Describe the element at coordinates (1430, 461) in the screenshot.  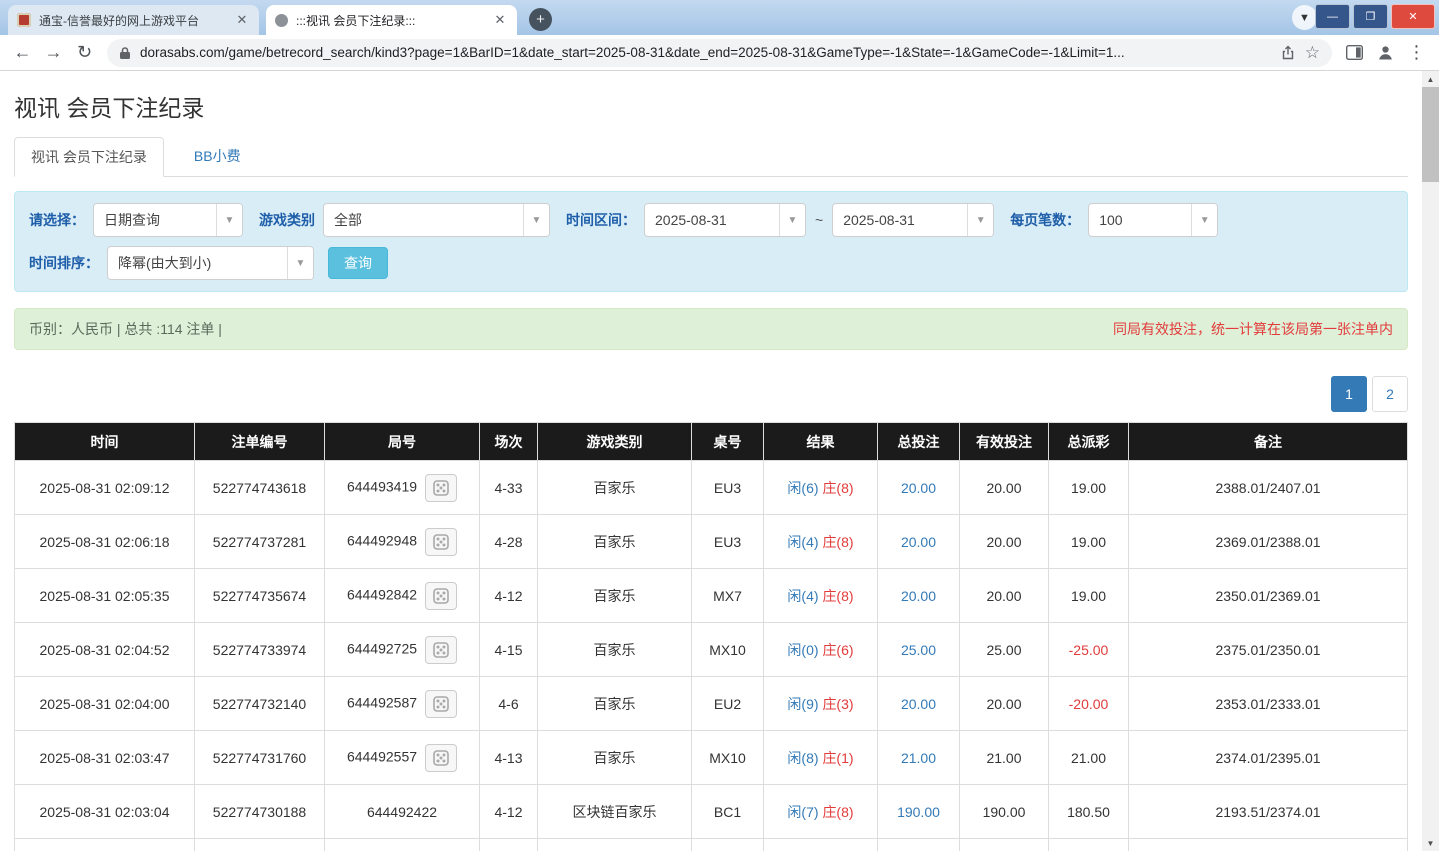
I see `vertical-scrollbar: ▲ ▼` at that location.